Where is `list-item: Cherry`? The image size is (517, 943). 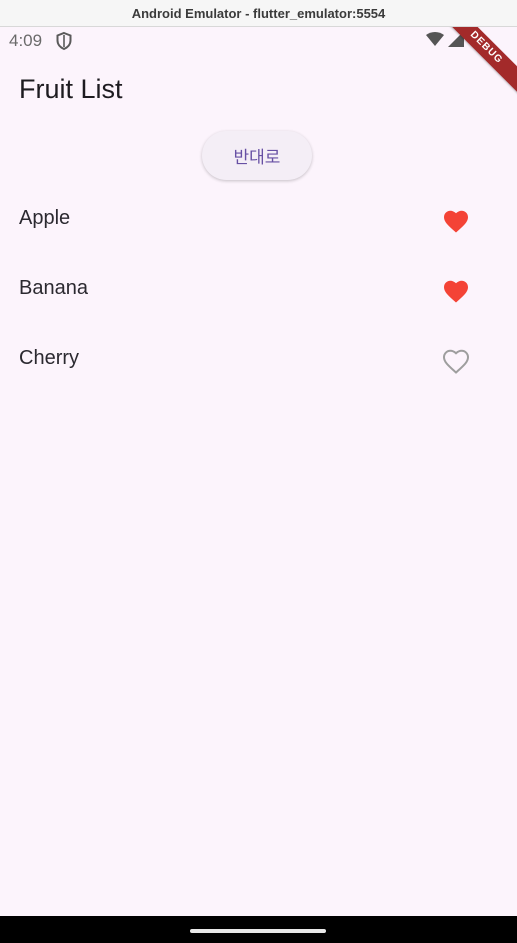 list-item: Cherry is located at coordinates (258, 360).